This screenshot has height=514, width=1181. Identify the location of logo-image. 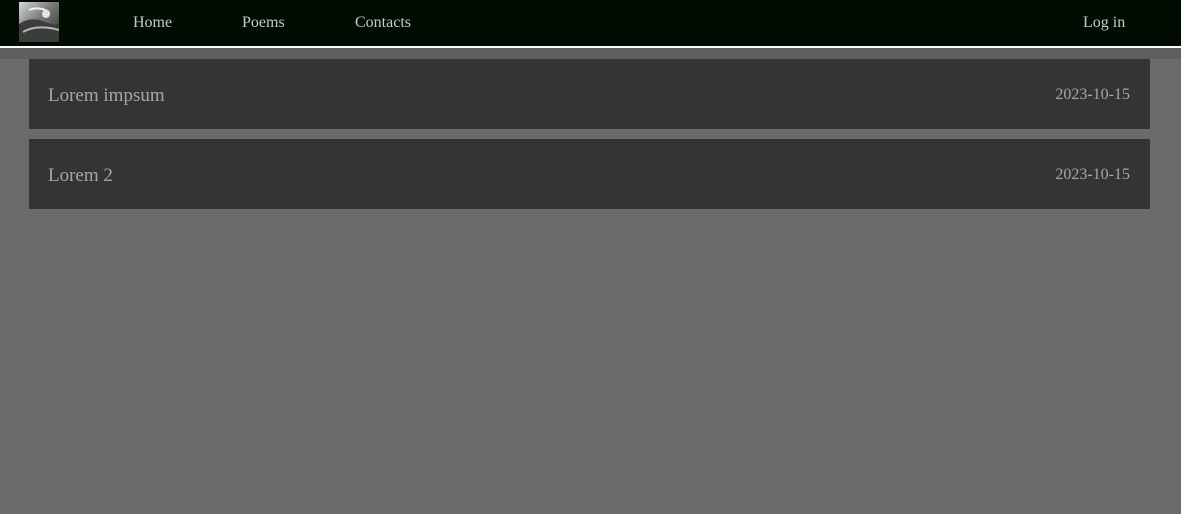
(39, 22).